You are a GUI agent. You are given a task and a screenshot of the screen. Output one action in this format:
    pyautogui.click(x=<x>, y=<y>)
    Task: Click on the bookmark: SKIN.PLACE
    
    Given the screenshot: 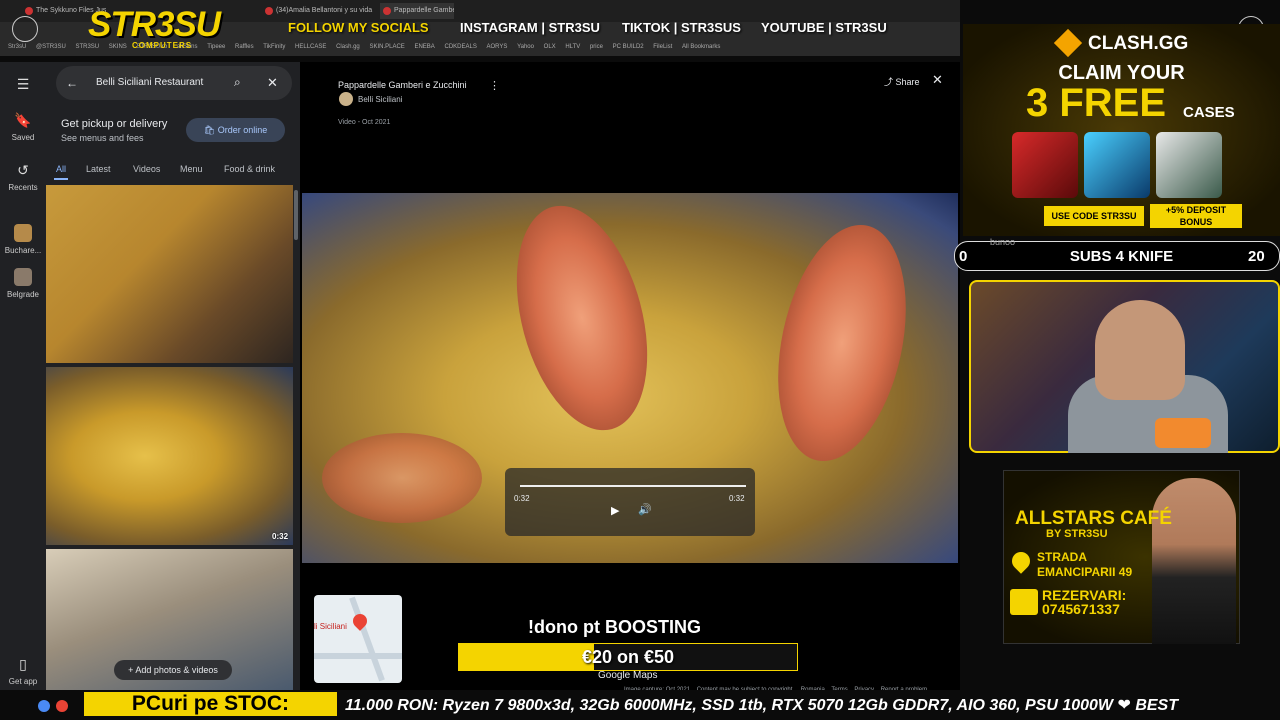 What is the action you would take?
    pyautogui.click(x=386, y=47)
    